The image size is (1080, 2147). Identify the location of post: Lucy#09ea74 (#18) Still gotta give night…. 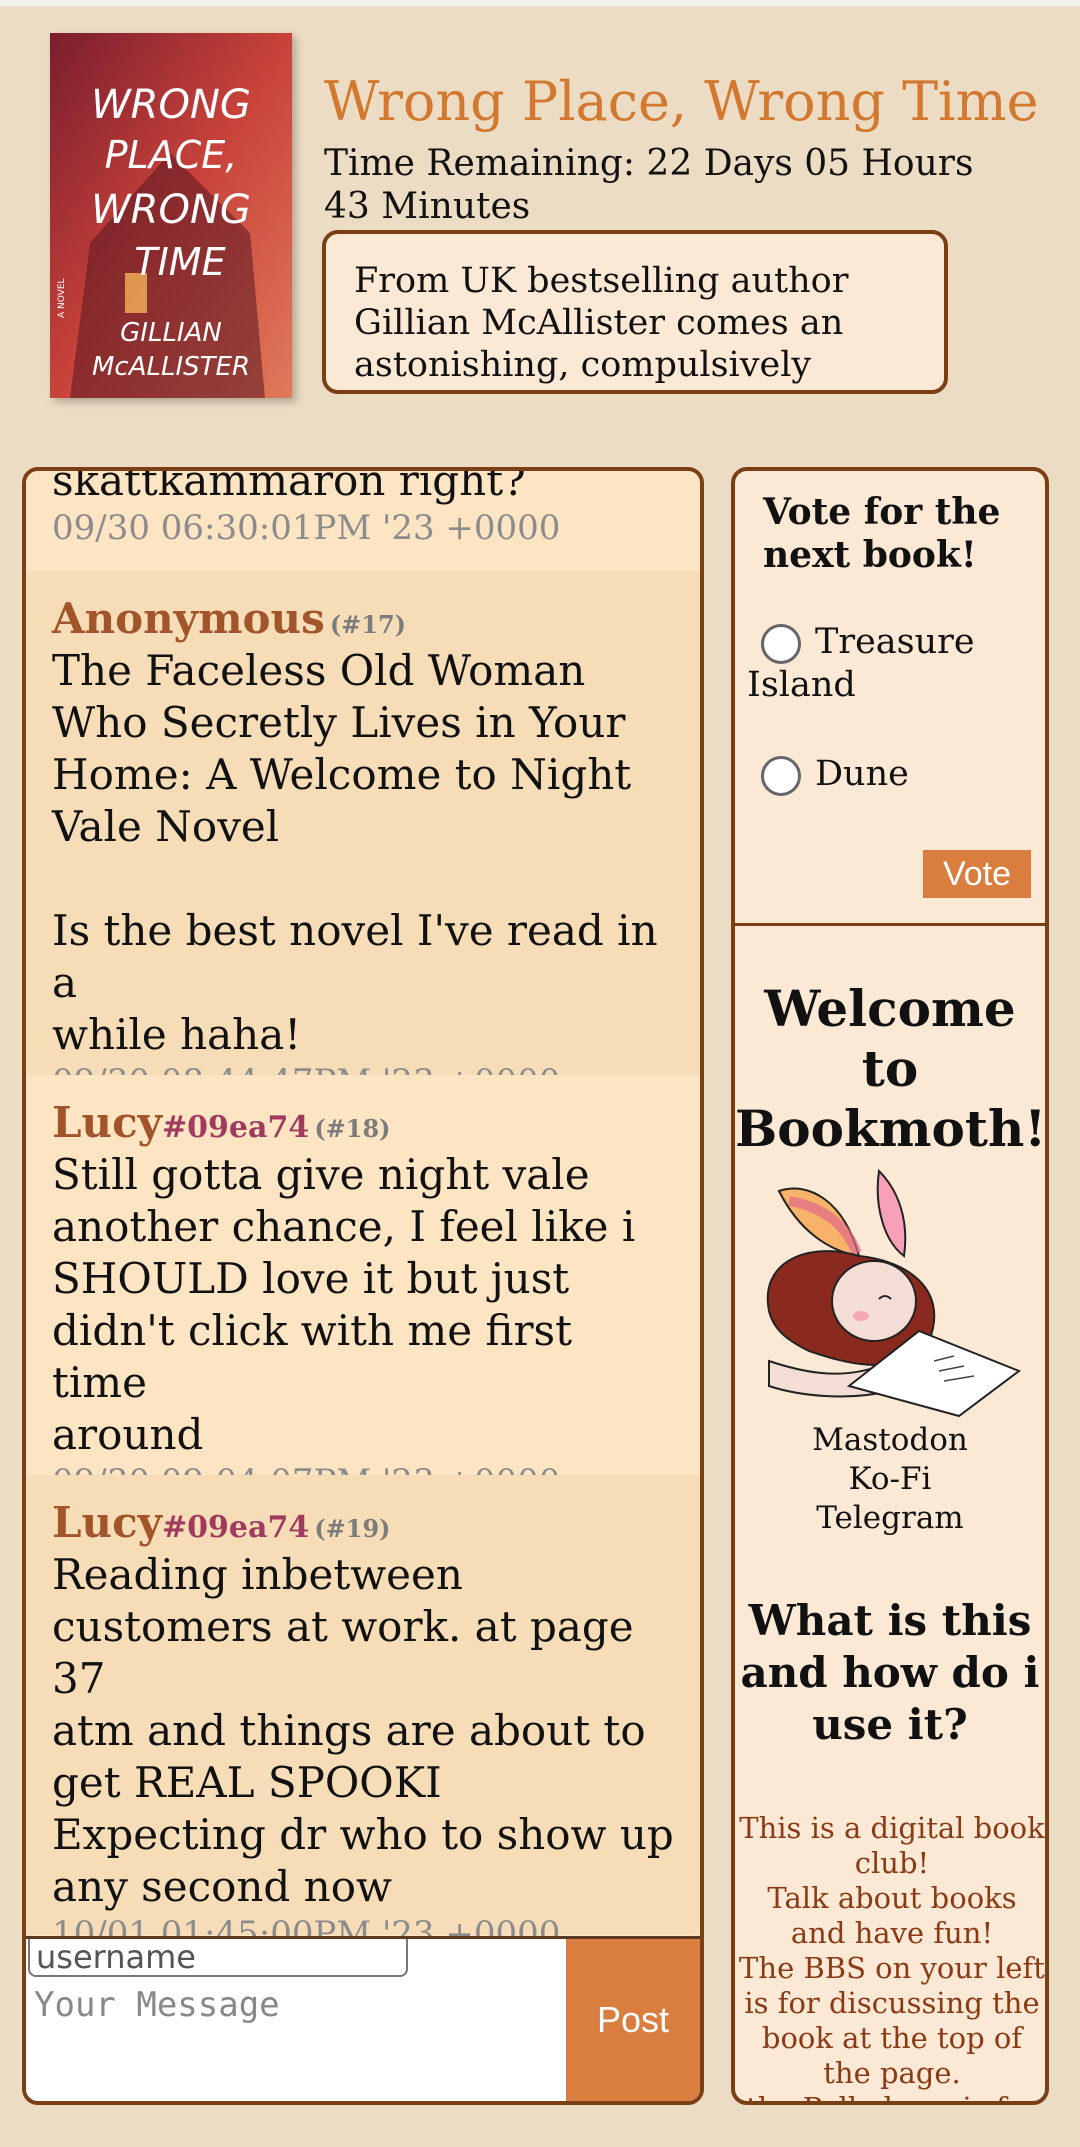
(363, 1288).